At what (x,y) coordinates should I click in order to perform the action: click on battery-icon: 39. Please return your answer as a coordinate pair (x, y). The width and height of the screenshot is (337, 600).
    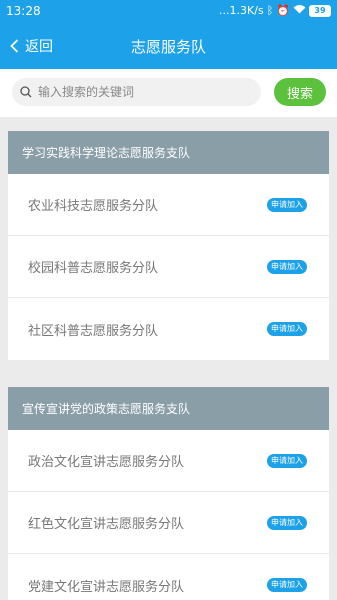
    Looking at the image, I should click on (320, 11).